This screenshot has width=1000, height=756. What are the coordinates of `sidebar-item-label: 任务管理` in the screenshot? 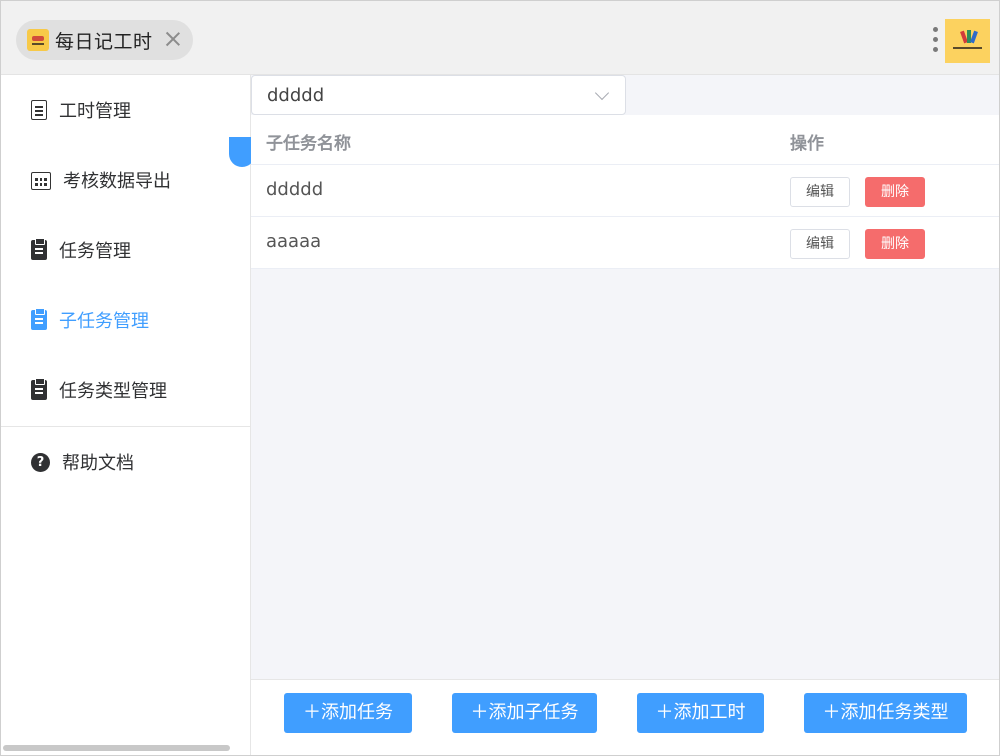 It's located at (95, 251).